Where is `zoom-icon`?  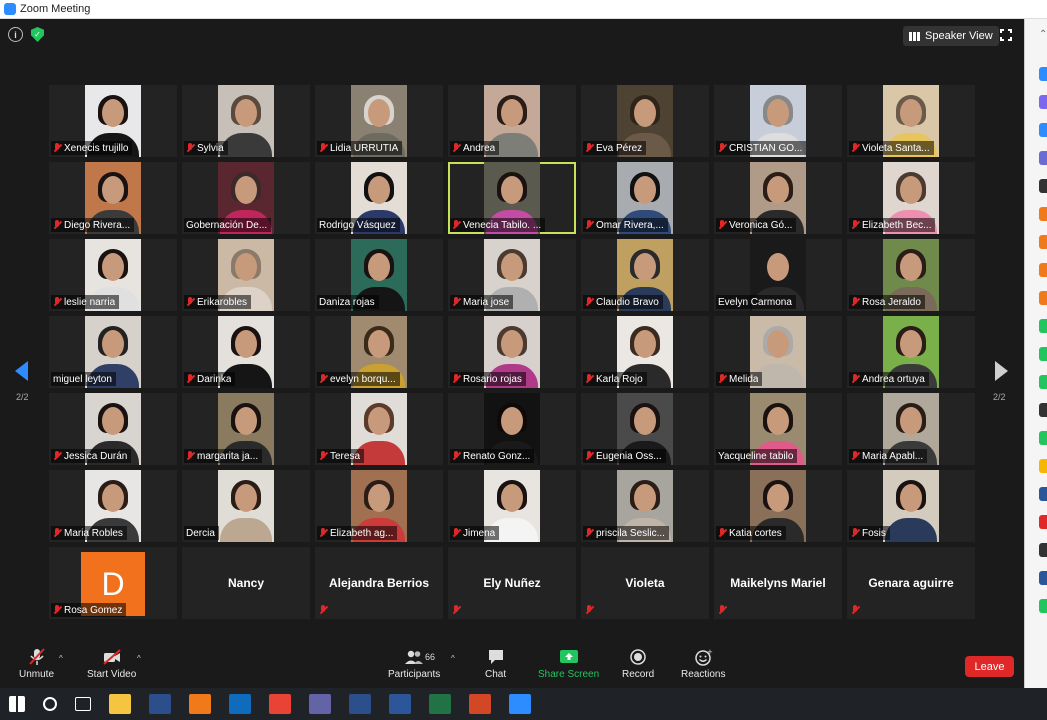
zoom-icon is located at coordinates (520, 704).